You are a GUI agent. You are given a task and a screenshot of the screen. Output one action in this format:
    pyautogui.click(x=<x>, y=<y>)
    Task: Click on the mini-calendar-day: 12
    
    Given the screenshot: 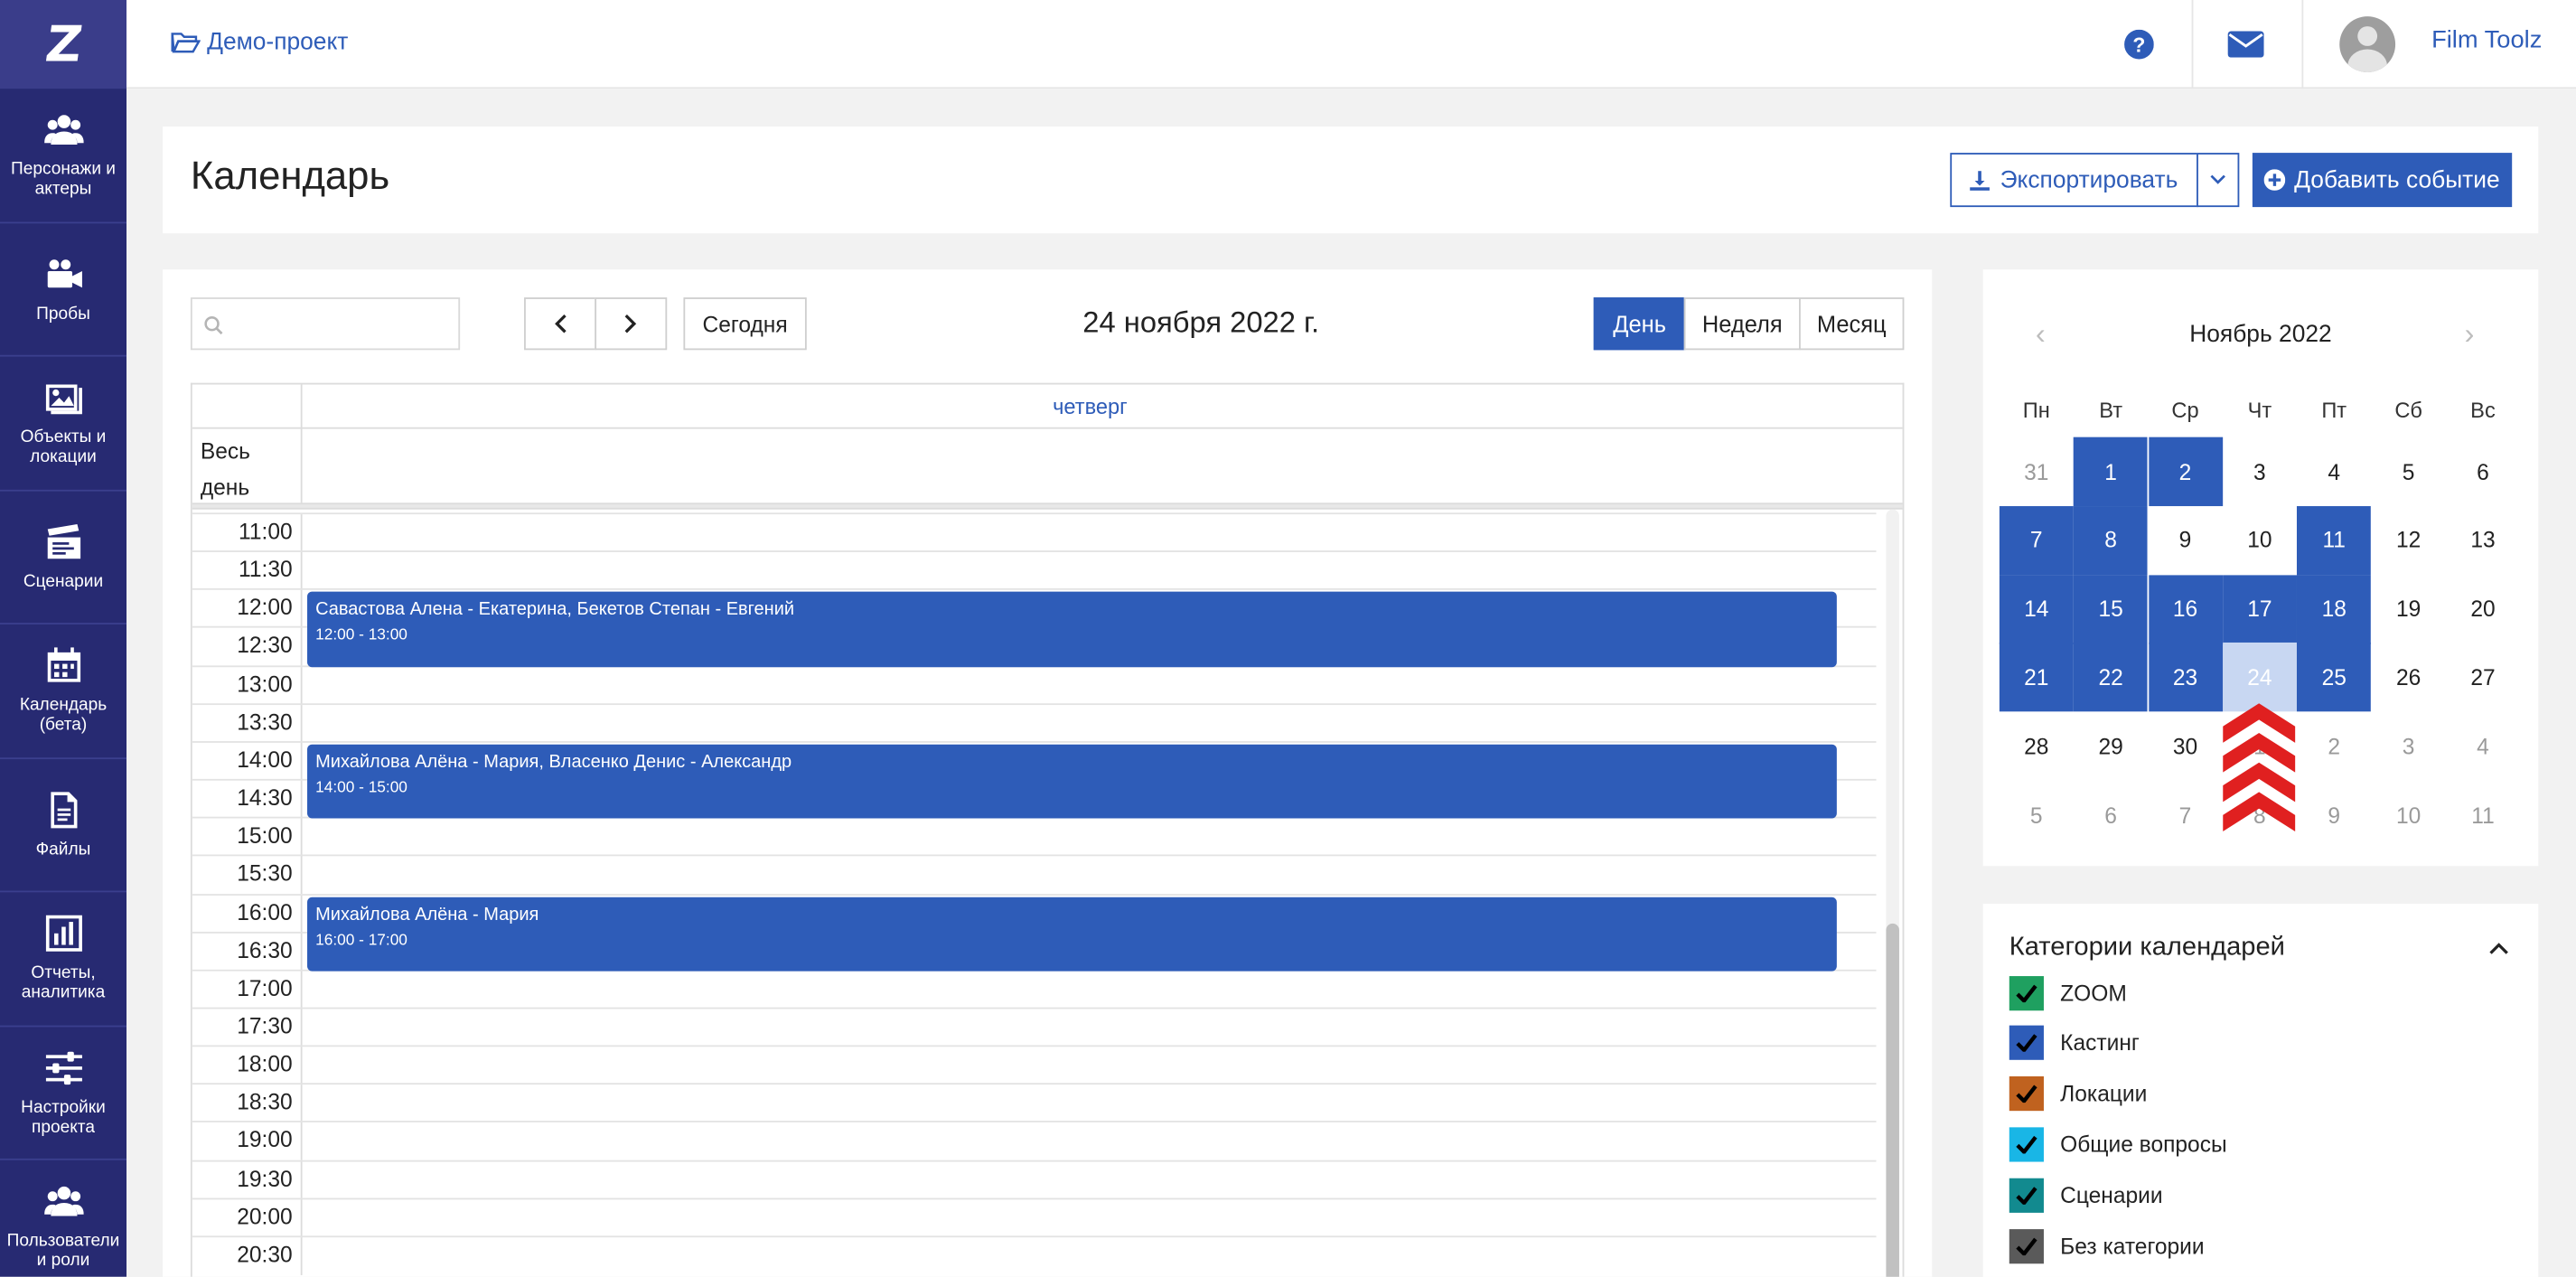 What is the action you would take?
    pyautogui.click(x=2409, y=540)
    